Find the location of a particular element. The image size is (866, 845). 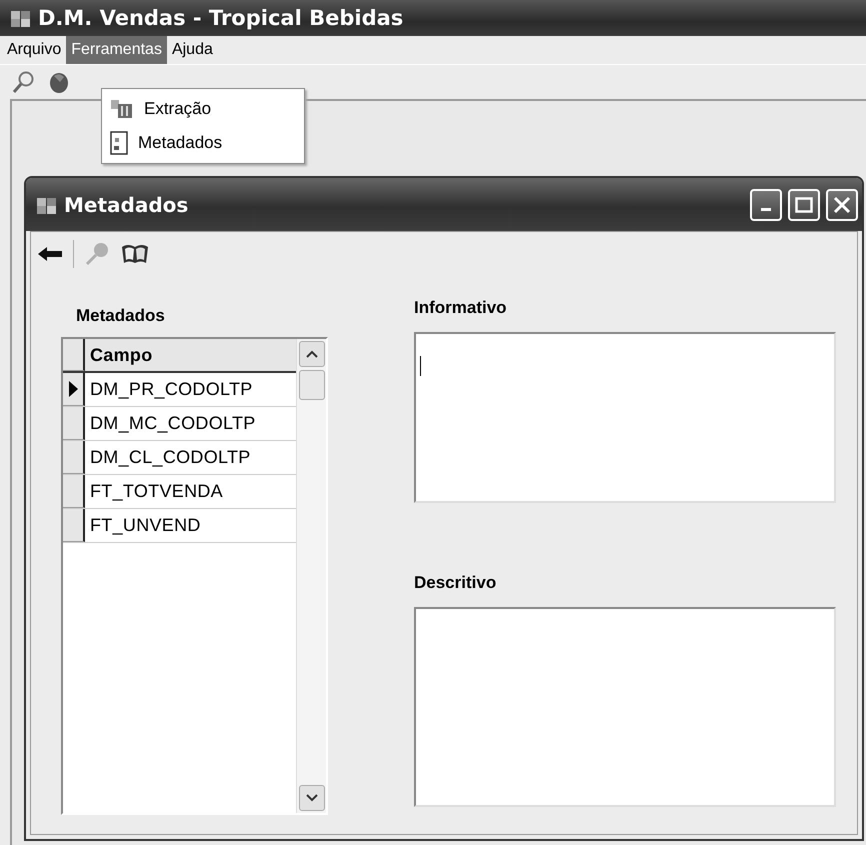

scroll-thumb is located at coordinates (311, 385).